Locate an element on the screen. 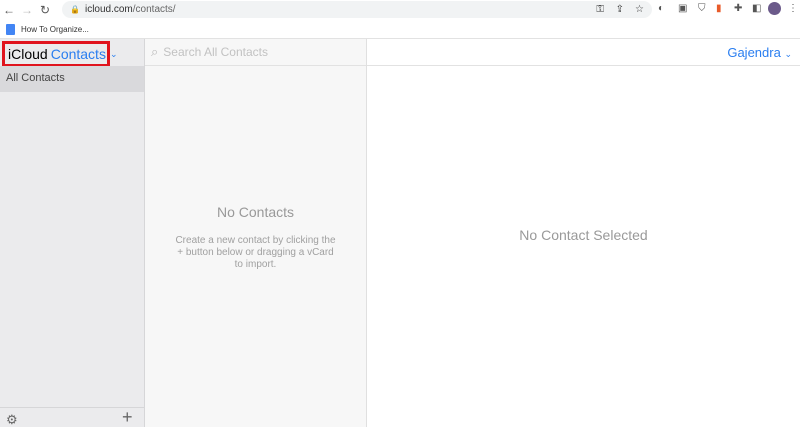  search-placeholder: Search All Contacts is located at coordinates (215, 52).